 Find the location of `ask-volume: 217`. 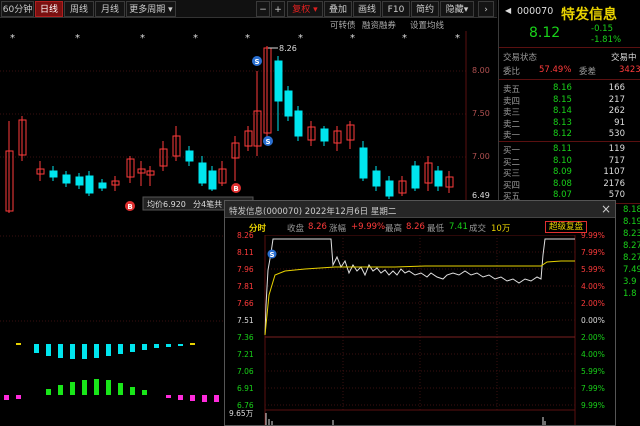

ask-volume: 217 is located at coordinates (616, 99).